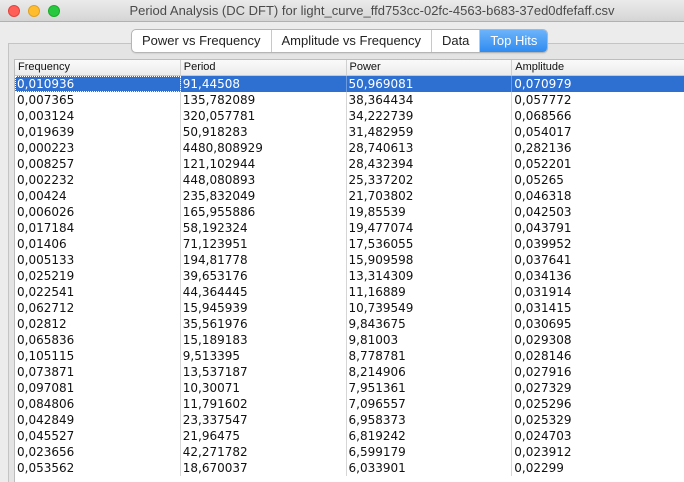 Image resolution: width=684 pixels, height=482 pixels. I want to click on cell-frequency: 0,045527, so click(98, 436).